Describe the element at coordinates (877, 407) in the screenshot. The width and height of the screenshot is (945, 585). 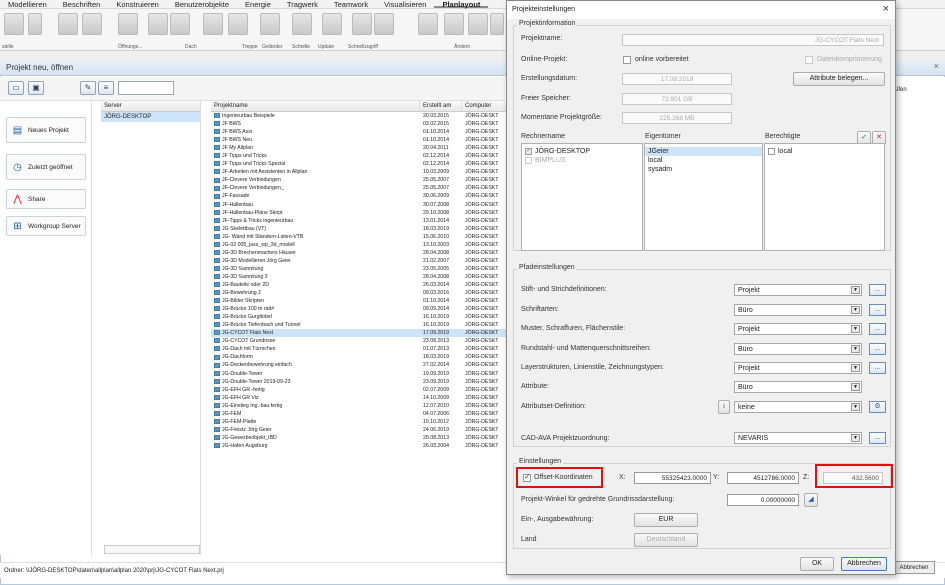
I see `settings-gear-icon: ⚙` at that location.